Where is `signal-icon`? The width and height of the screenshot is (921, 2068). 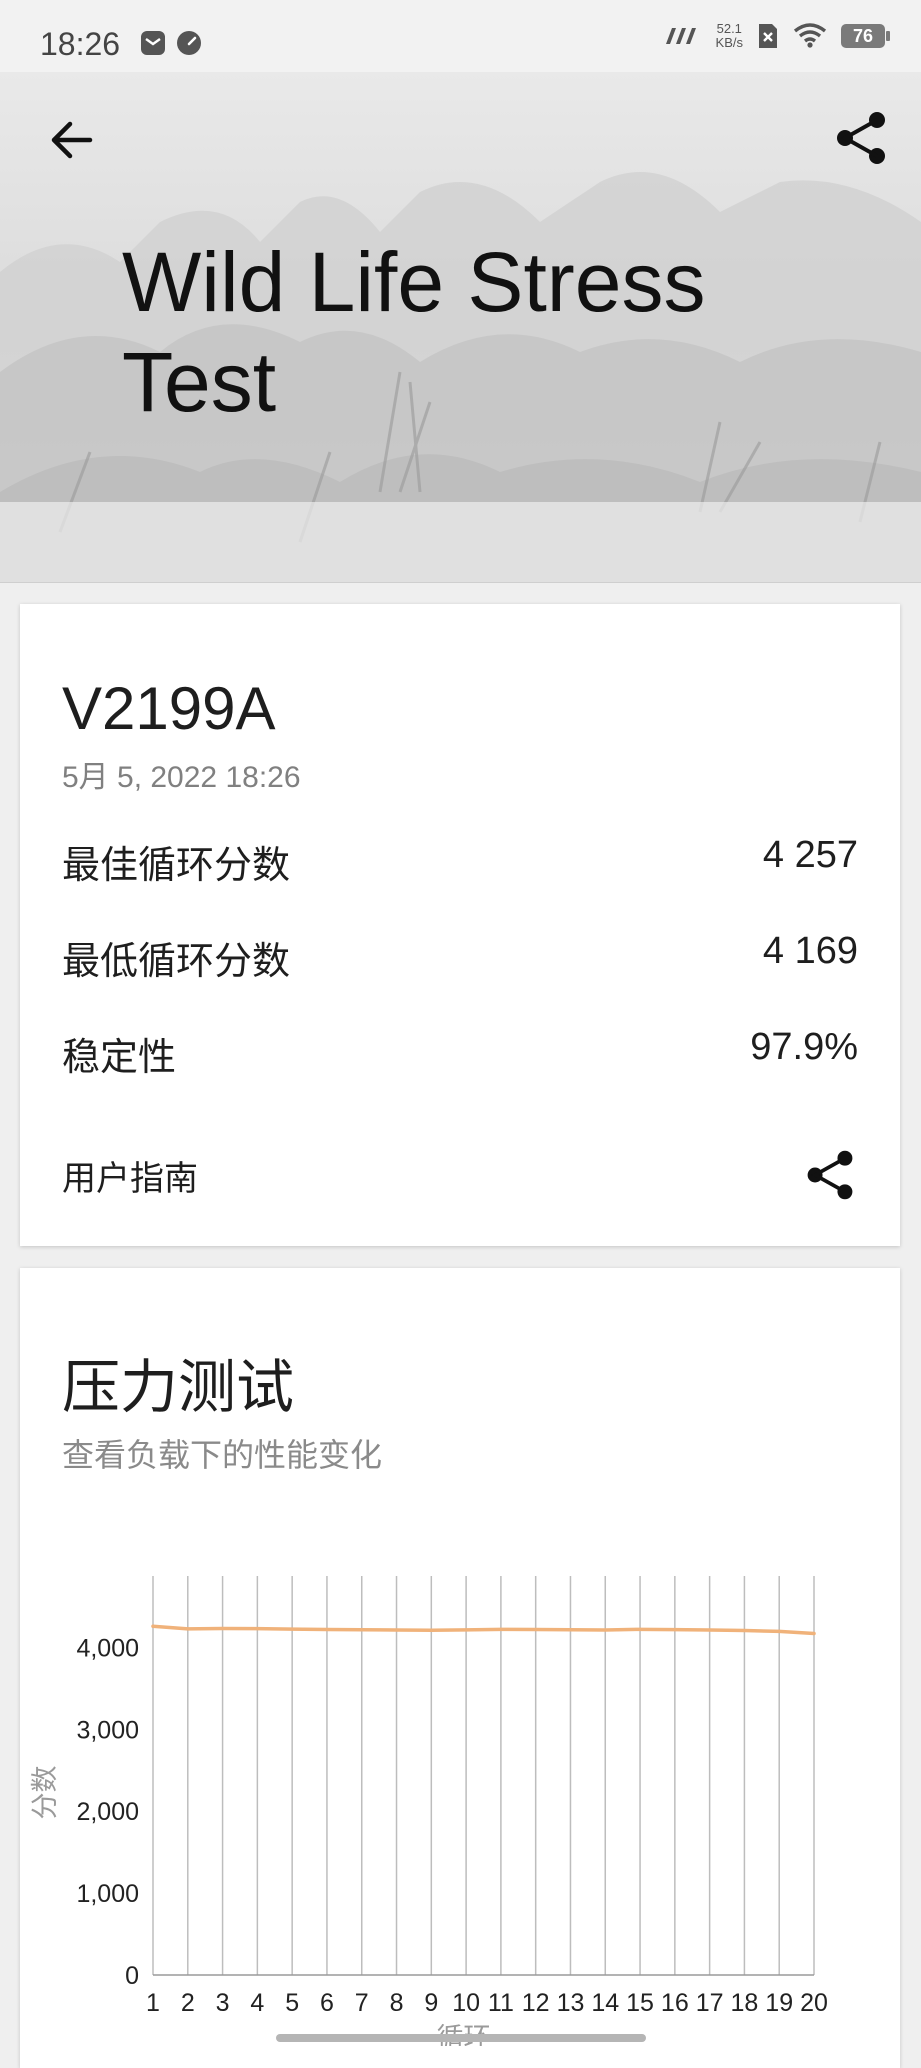
signal-icon is located at coordinates (680, 36).